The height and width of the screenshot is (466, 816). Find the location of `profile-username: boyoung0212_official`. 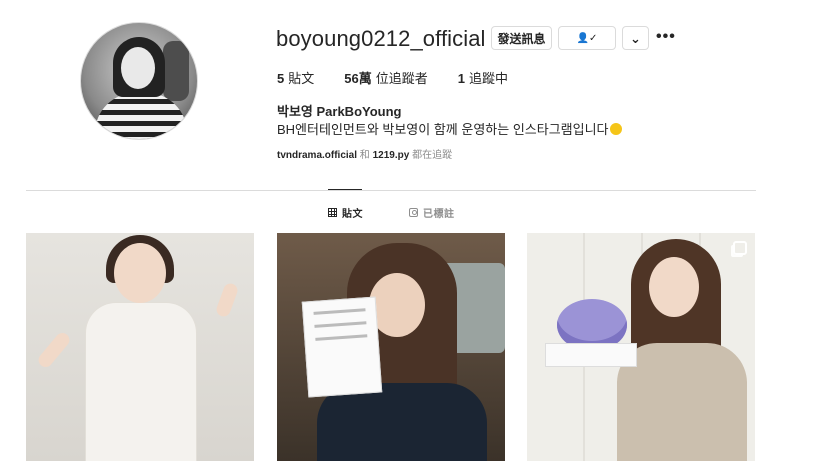

profile-username: boyoung0212_official is located at coordinates (381, 38).